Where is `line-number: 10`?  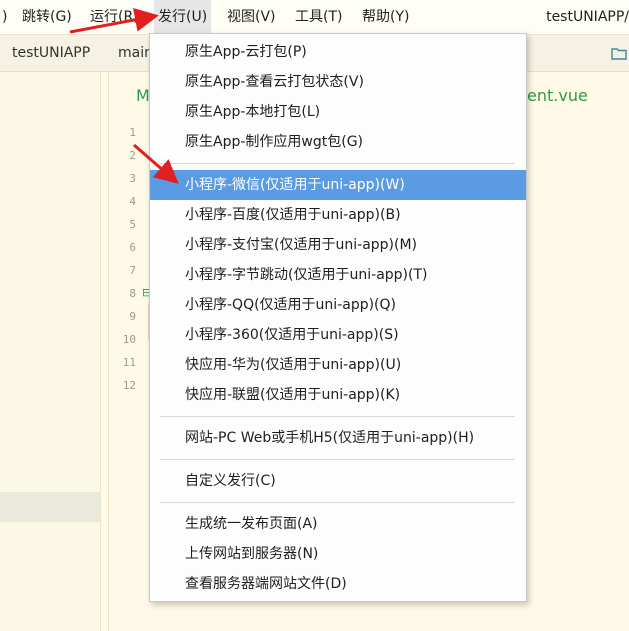
line-number: 10 is located at coordinates (129, 339).